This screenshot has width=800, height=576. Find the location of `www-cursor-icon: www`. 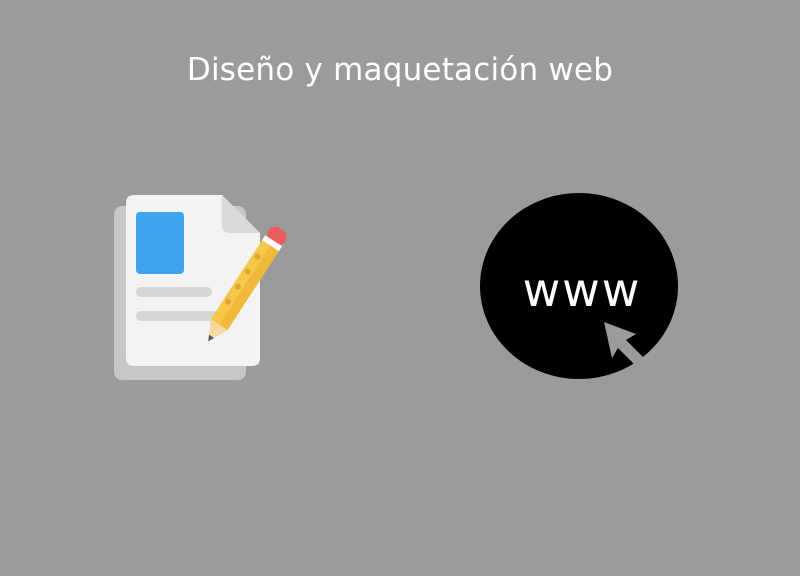

www-cursor-icon: www is located at coordinates (579, 286).